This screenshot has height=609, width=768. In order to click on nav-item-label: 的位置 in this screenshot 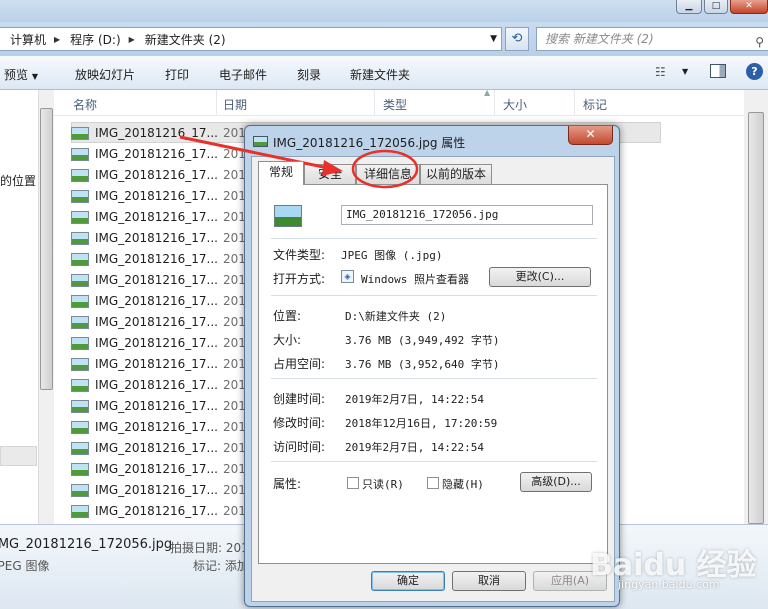, I will do `click(18, 180)`.